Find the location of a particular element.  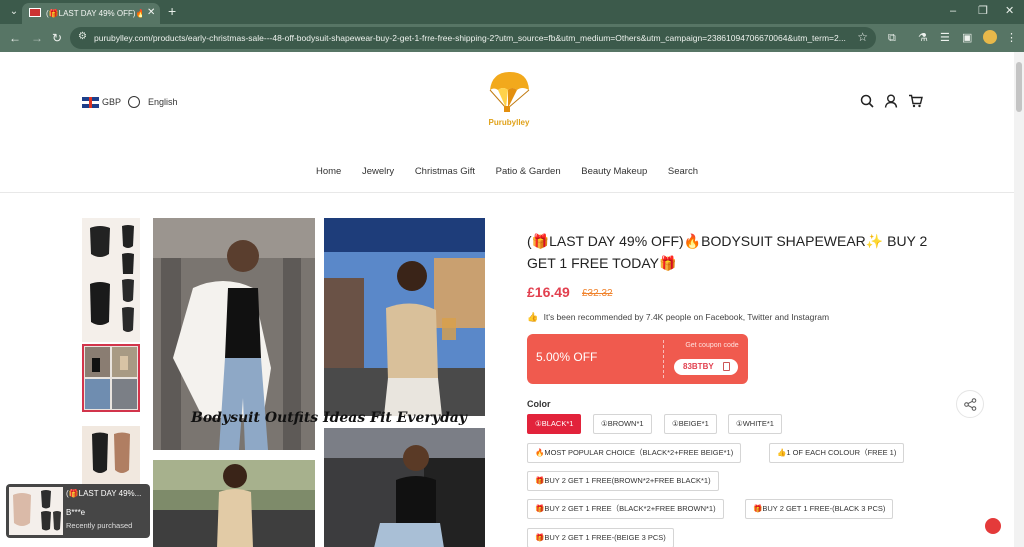

original-price: £32.32 is located at coordinates (597, 293).